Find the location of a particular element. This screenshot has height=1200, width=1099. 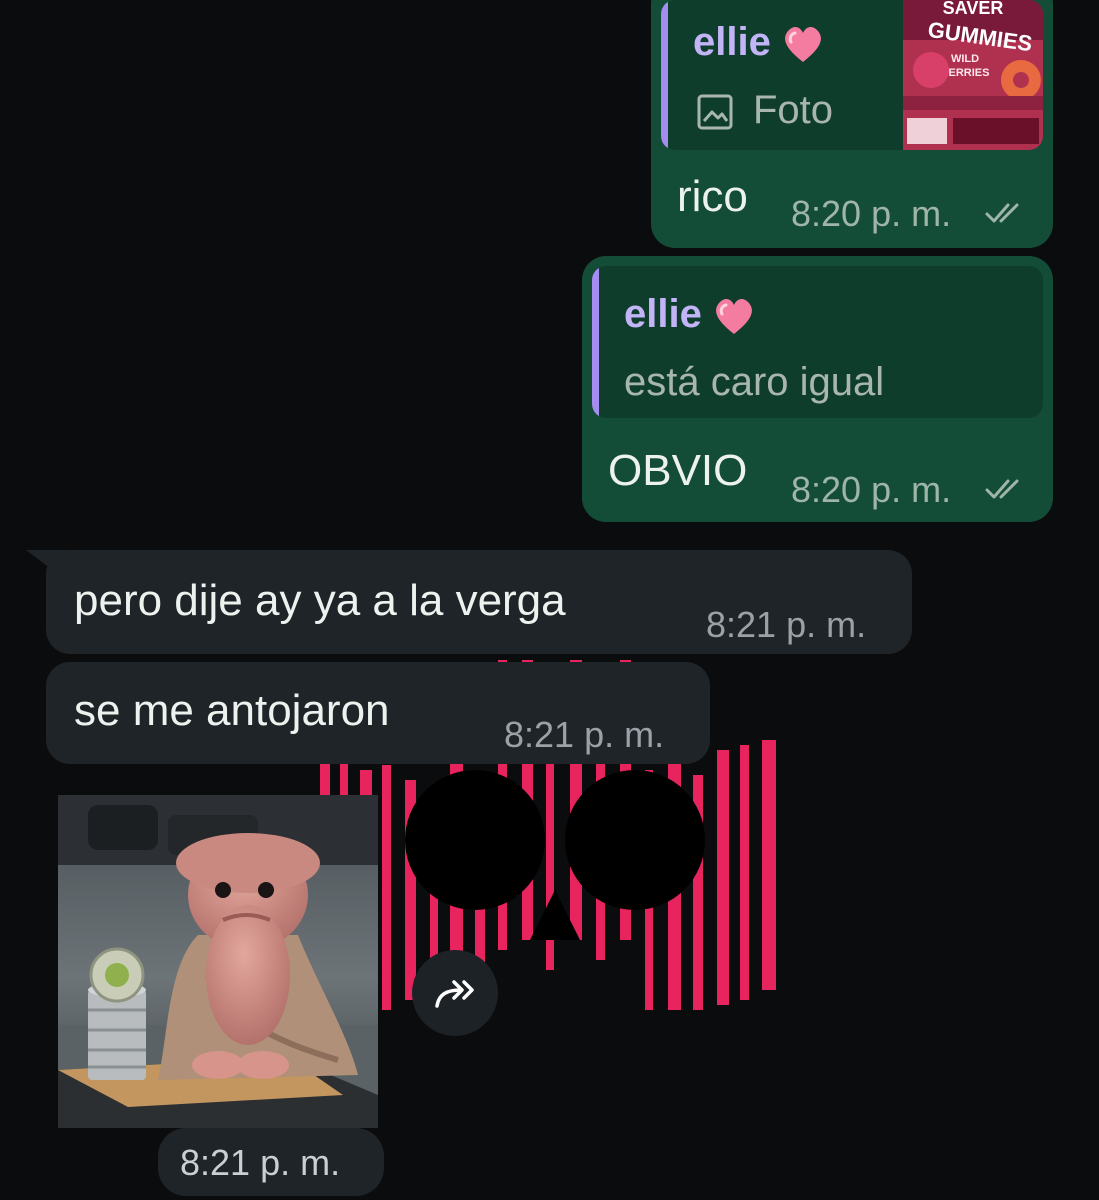

message-text: pero dije ay ya a la verga is located at coordinates (320, 600).